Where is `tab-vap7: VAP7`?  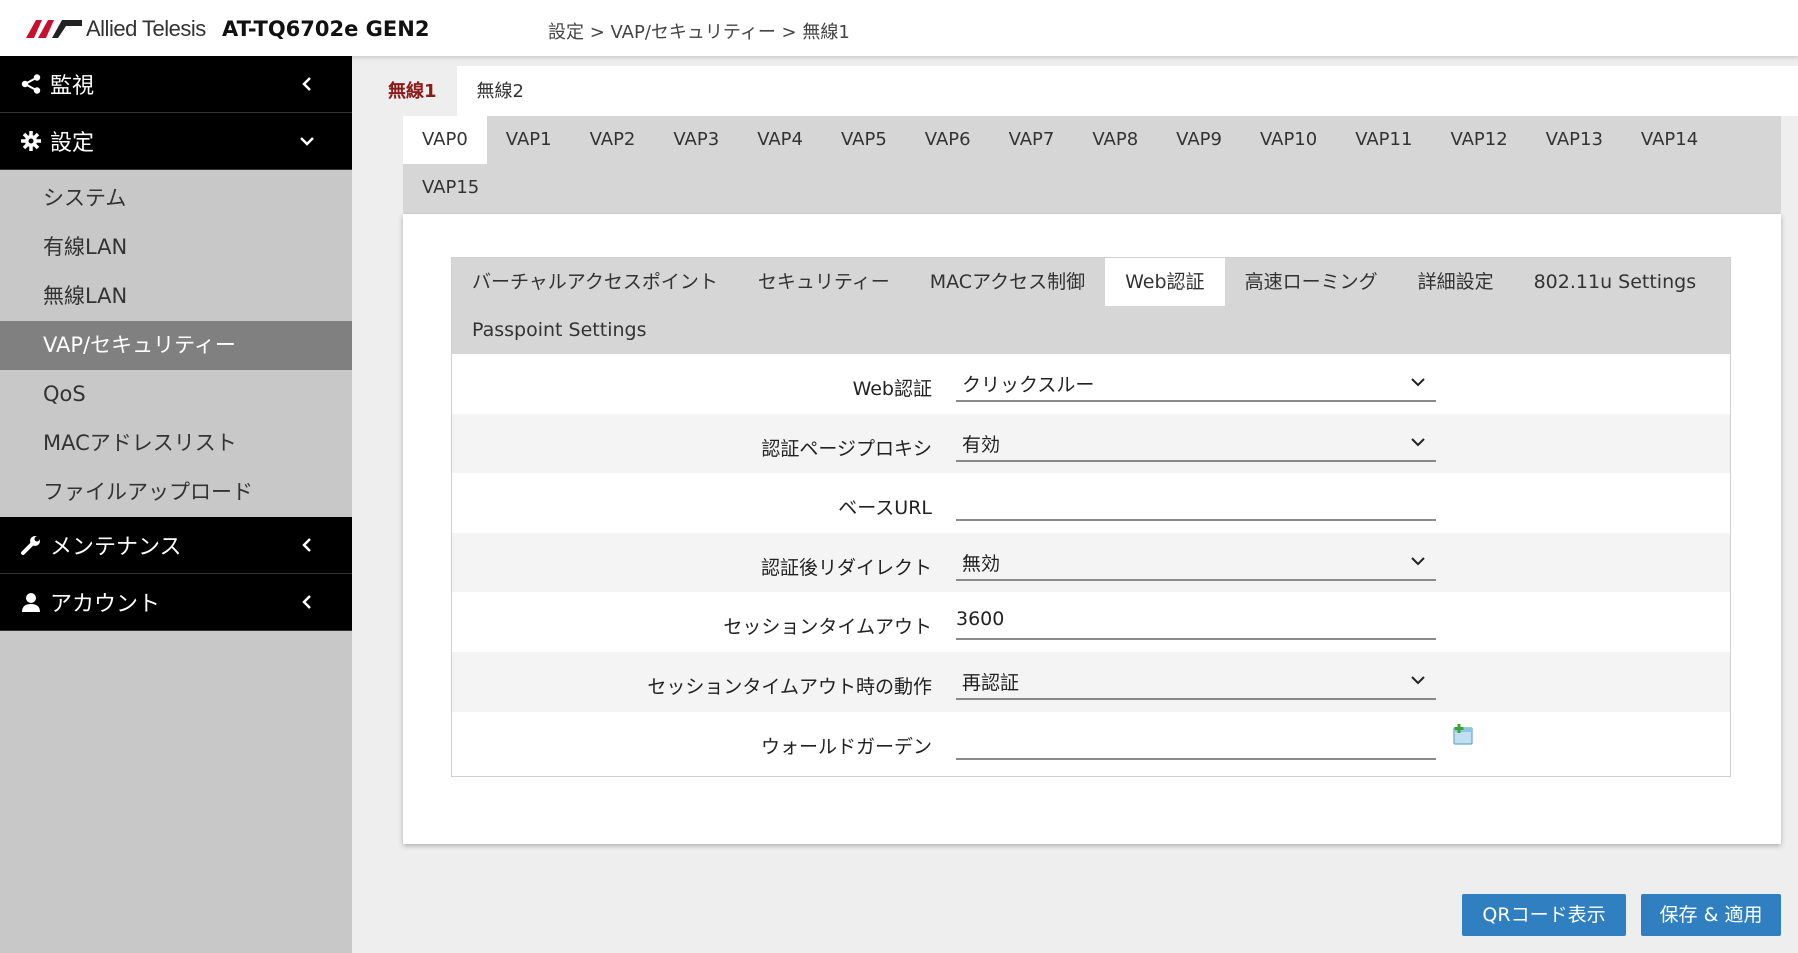
tab-vap7: VAP7 is located at coordinates (1032, 140).